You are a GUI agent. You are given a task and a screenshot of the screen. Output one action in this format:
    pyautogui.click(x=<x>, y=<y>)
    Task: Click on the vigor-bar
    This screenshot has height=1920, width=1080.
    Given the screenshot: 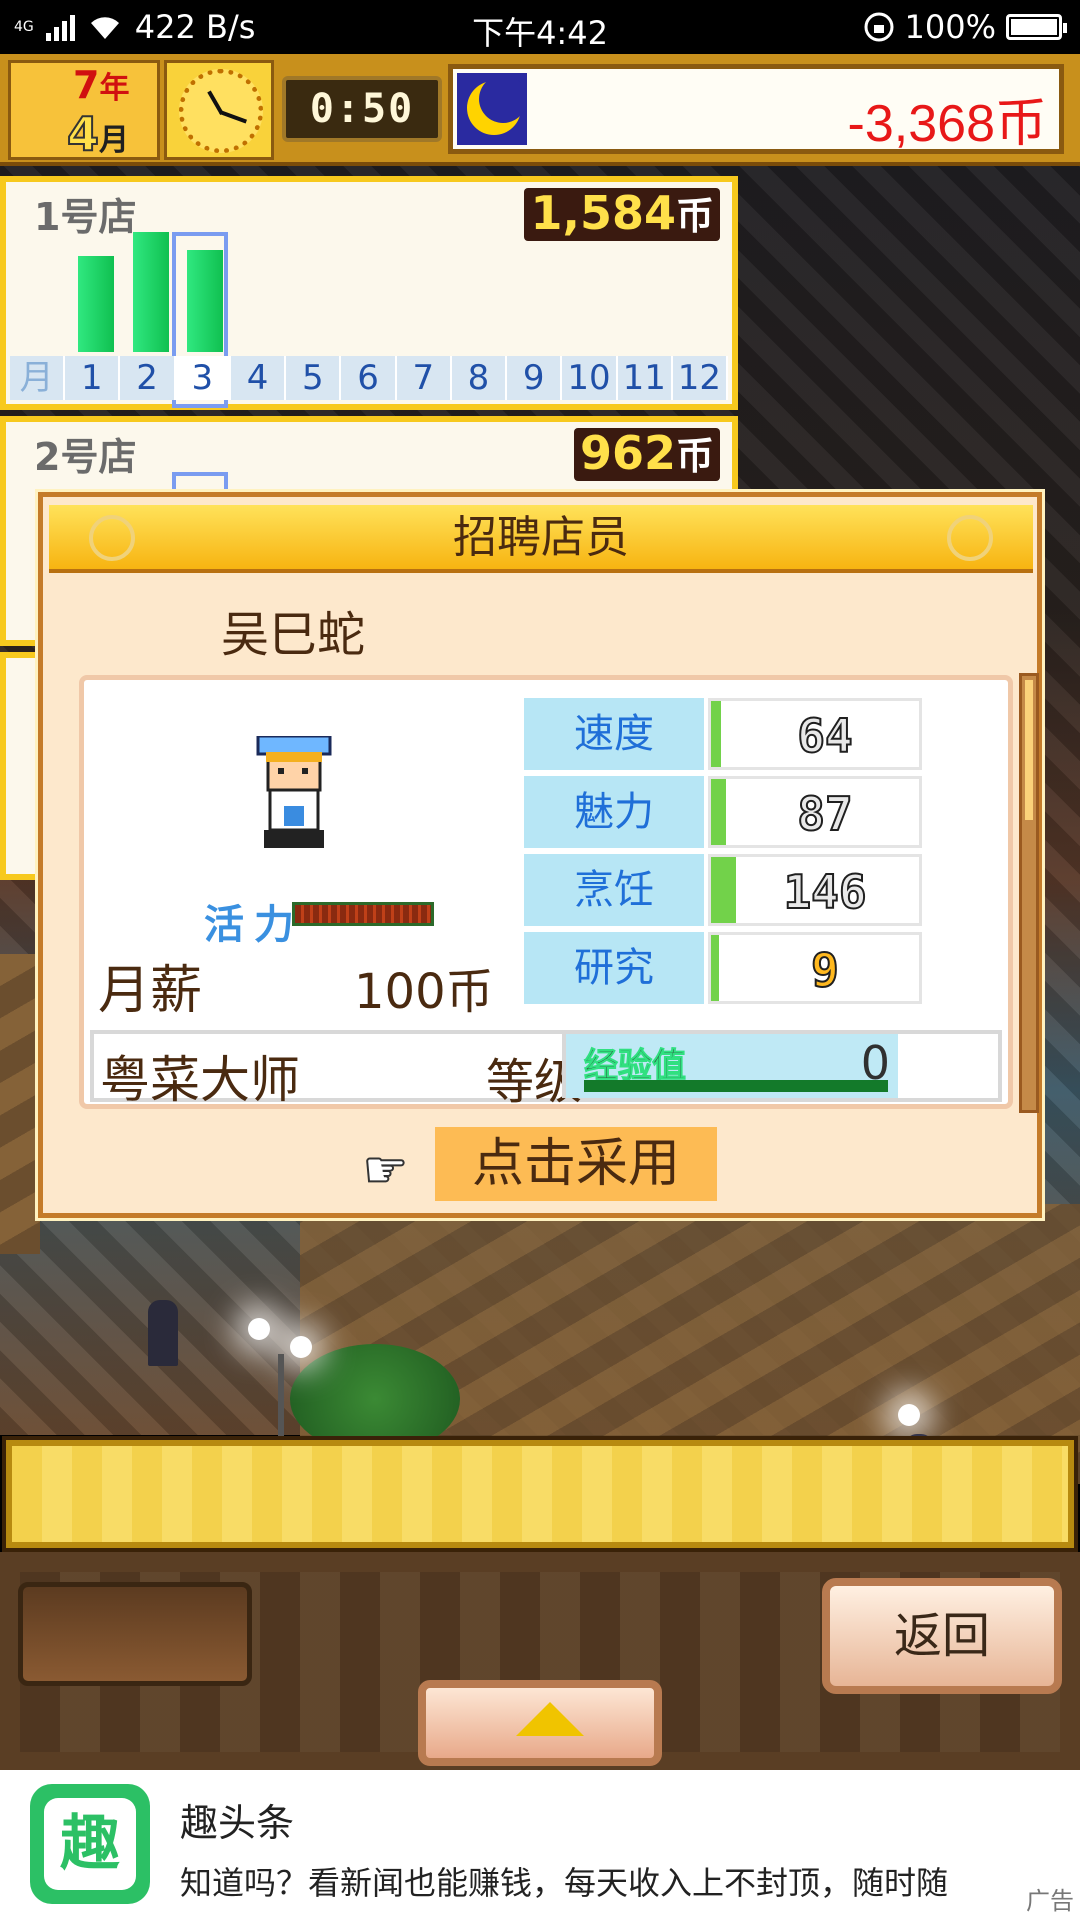 What is the action you would take?
    pyautogui.click(x=363, y=914)
    